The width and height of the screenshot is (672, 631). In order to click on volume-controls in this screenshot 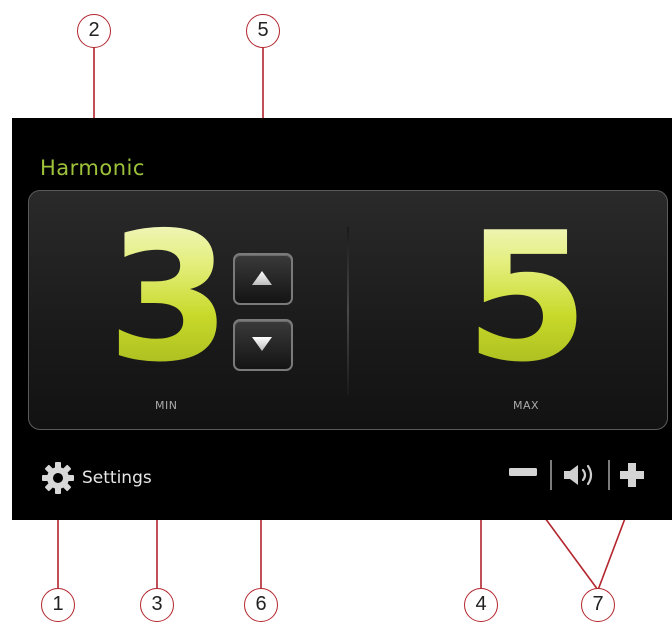, I will do `click(577, 474)`.